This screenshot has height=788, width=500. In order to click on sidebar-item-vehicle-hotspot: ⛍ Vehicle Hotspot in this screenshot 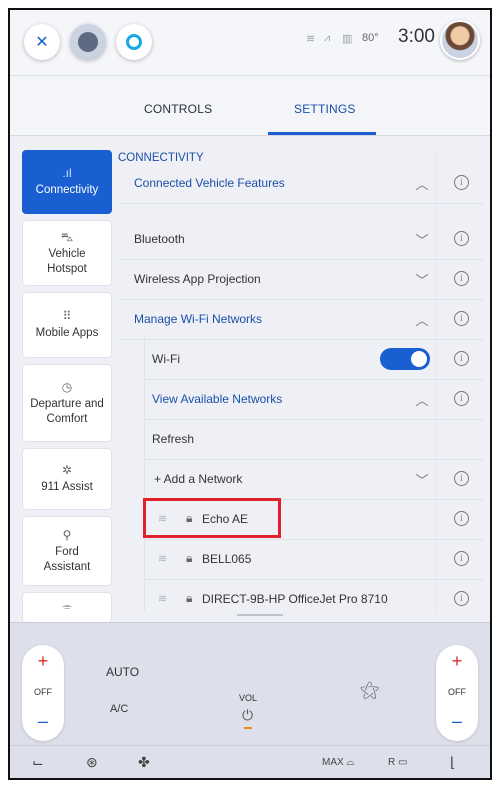, I will do `click(67, 253)`.